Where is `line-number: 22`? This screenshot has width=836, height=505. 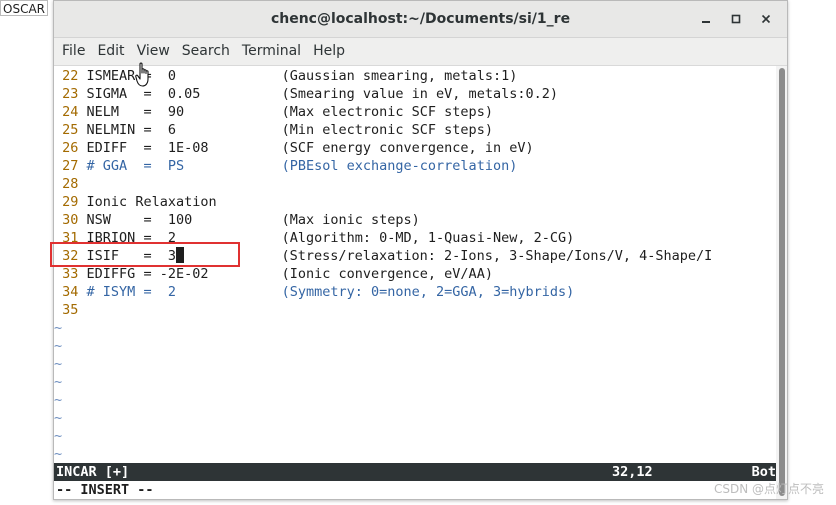
line-number: 22 is located at coordinates (70, 76).